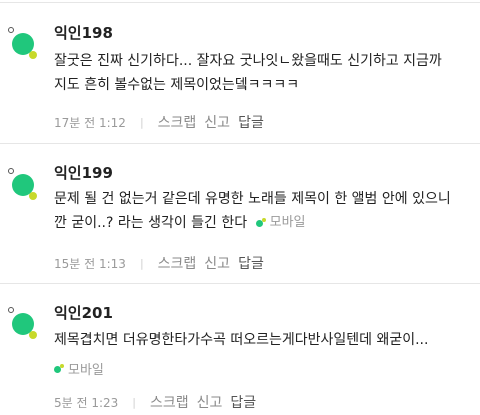 The image size is (480, 415). I want to click on mobile-row: 모바일, so click(79, 368).